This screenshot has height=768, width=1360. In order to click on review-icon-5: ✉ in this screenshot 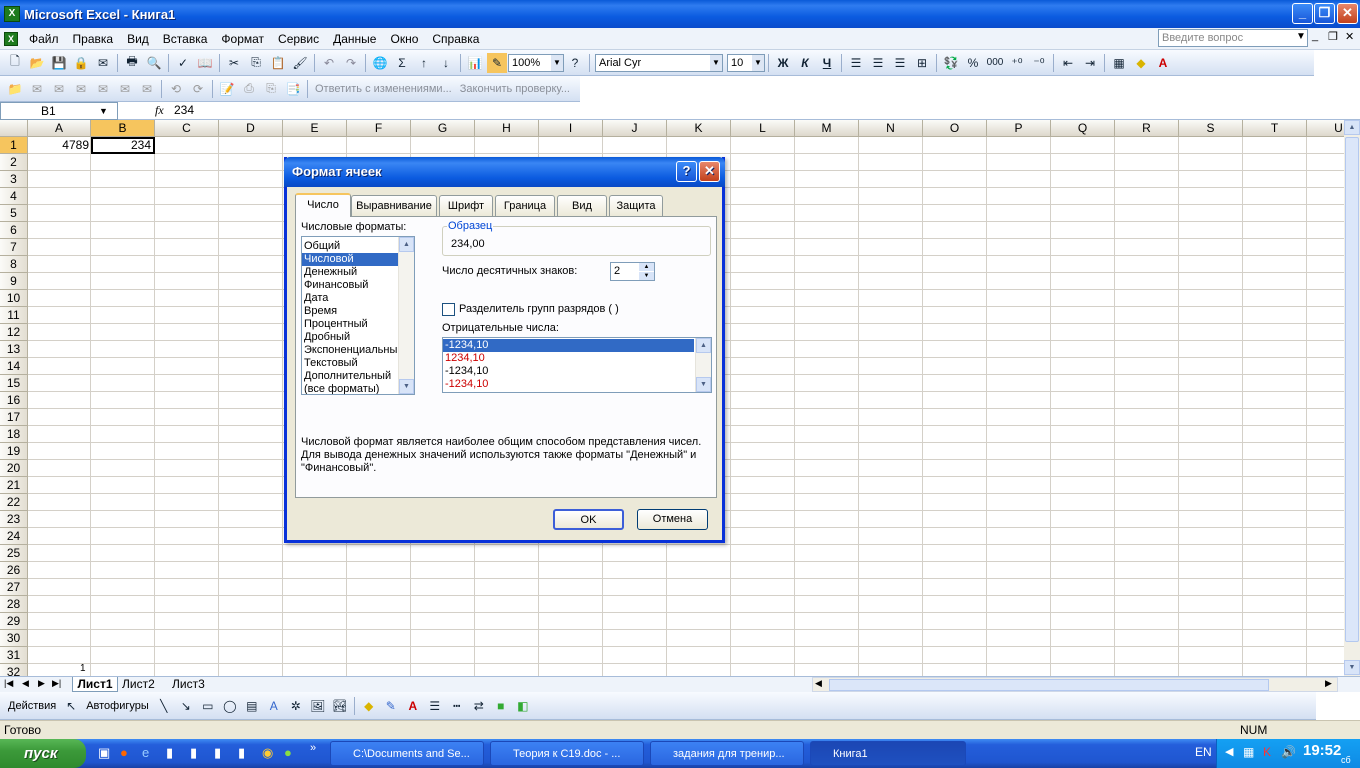, I will do `click(103, 89)`.